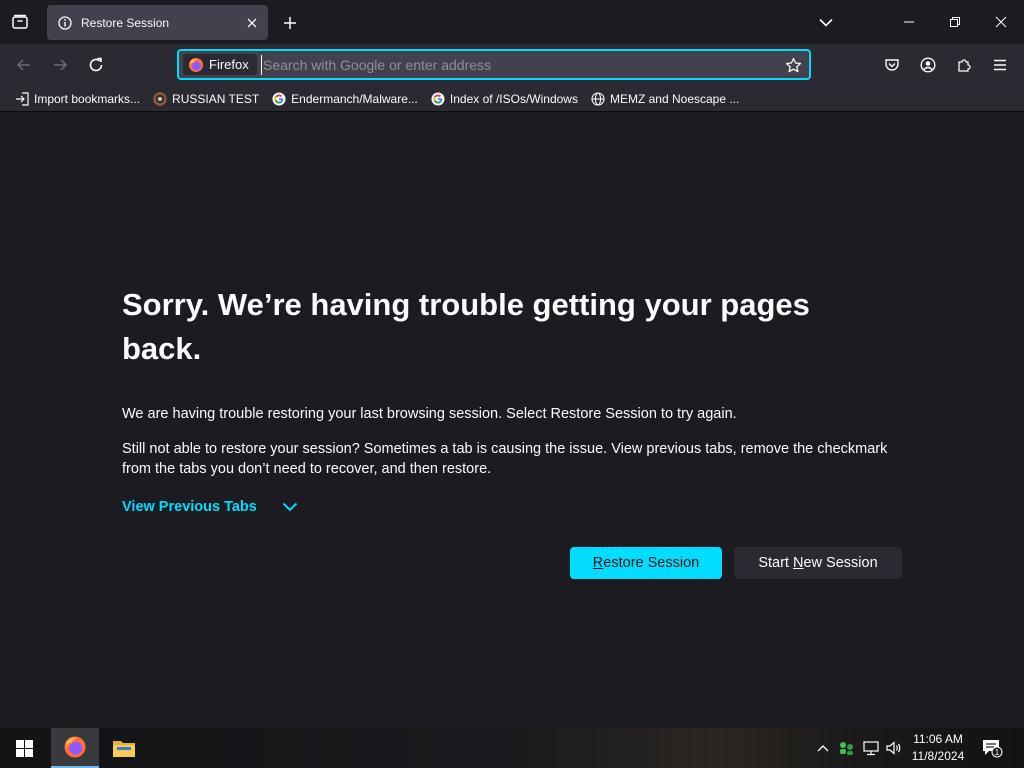 This screenshot has width=1024, height=768. I want to click on view-previous-tabs-toggle: View Previous Tabs, so click(210, 507).